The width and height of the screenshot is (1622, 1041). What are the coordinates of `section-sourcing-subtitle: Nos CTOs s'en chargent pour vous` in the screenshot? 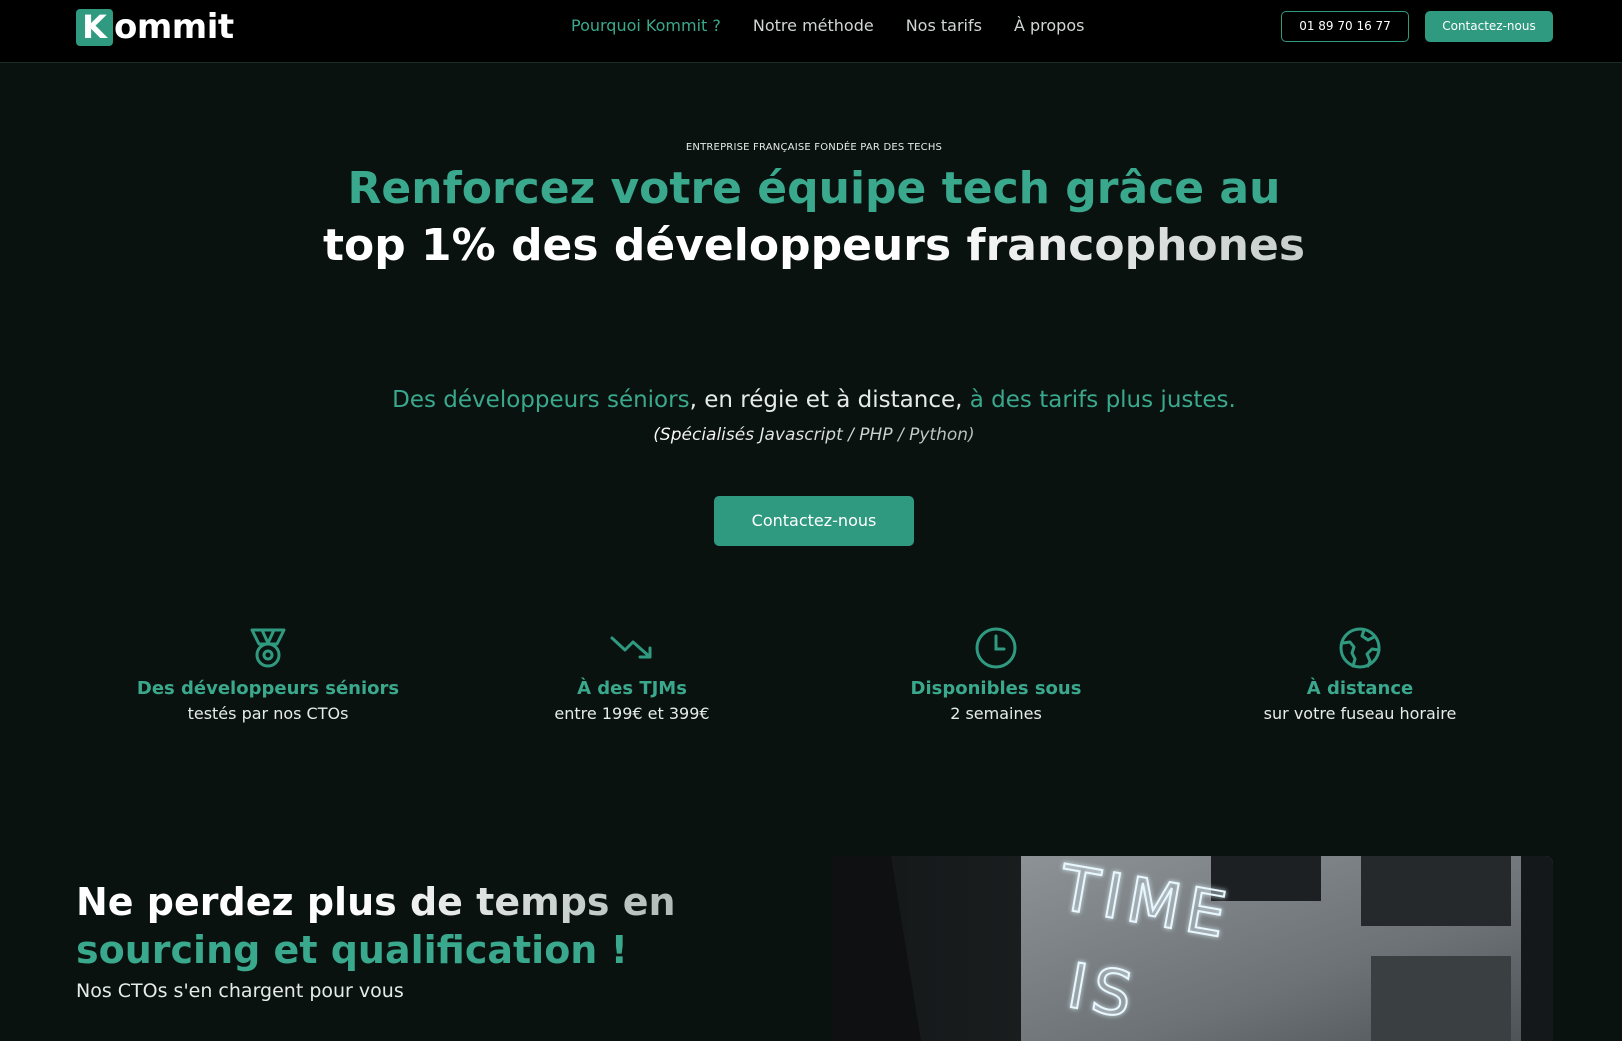 It's located at (240, 991).